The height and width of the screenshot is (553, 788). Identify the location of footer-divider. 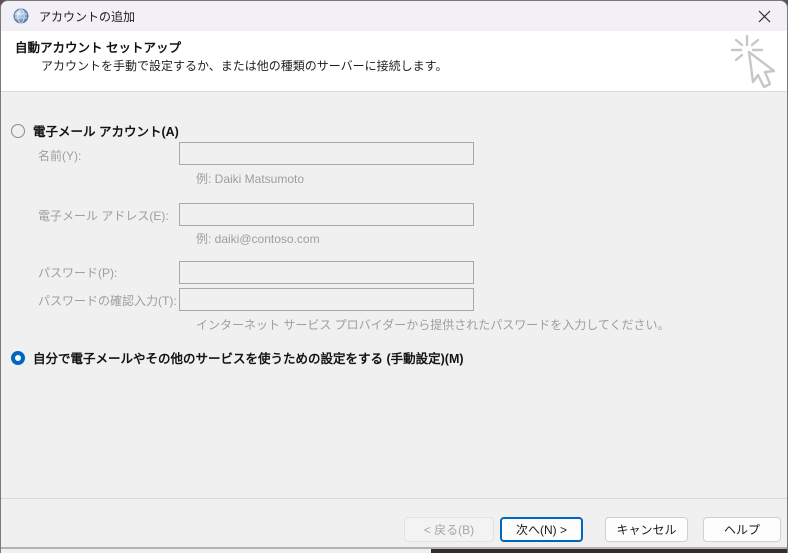
(394, 498).